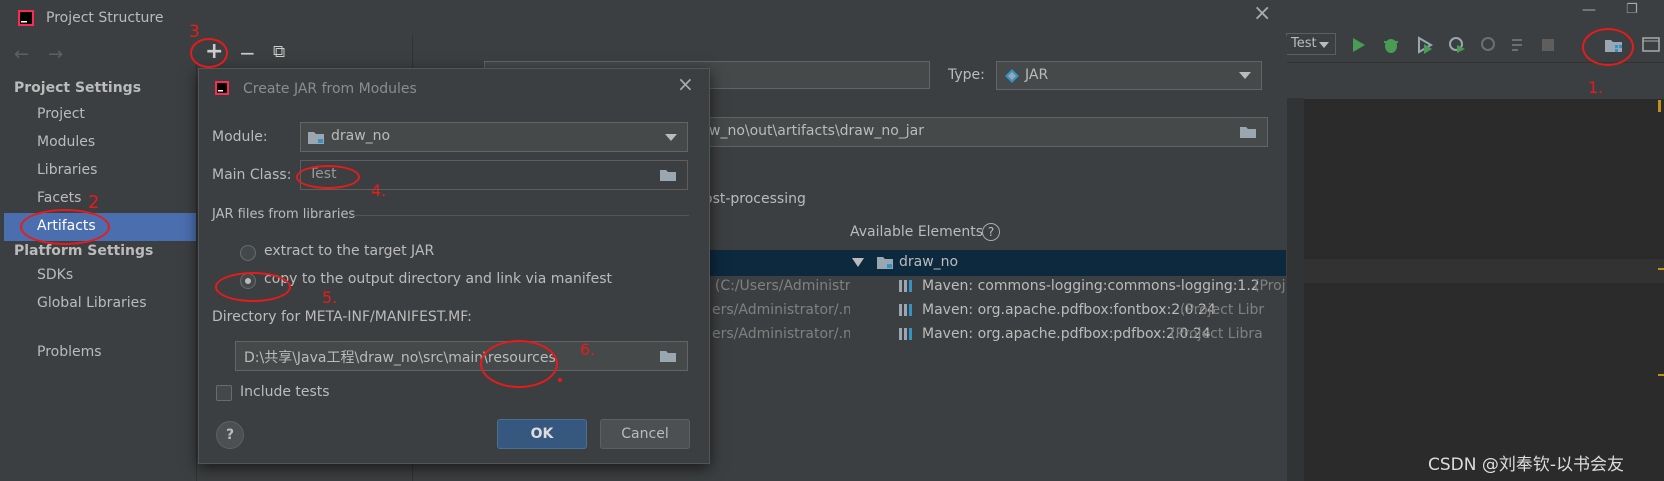 Image resolution: width=1664 pixels, height=481 pixels. Describe the element at coordinates (78, 88) in the screenshot. I see `project-settings-heading: Project Settings` at that location.